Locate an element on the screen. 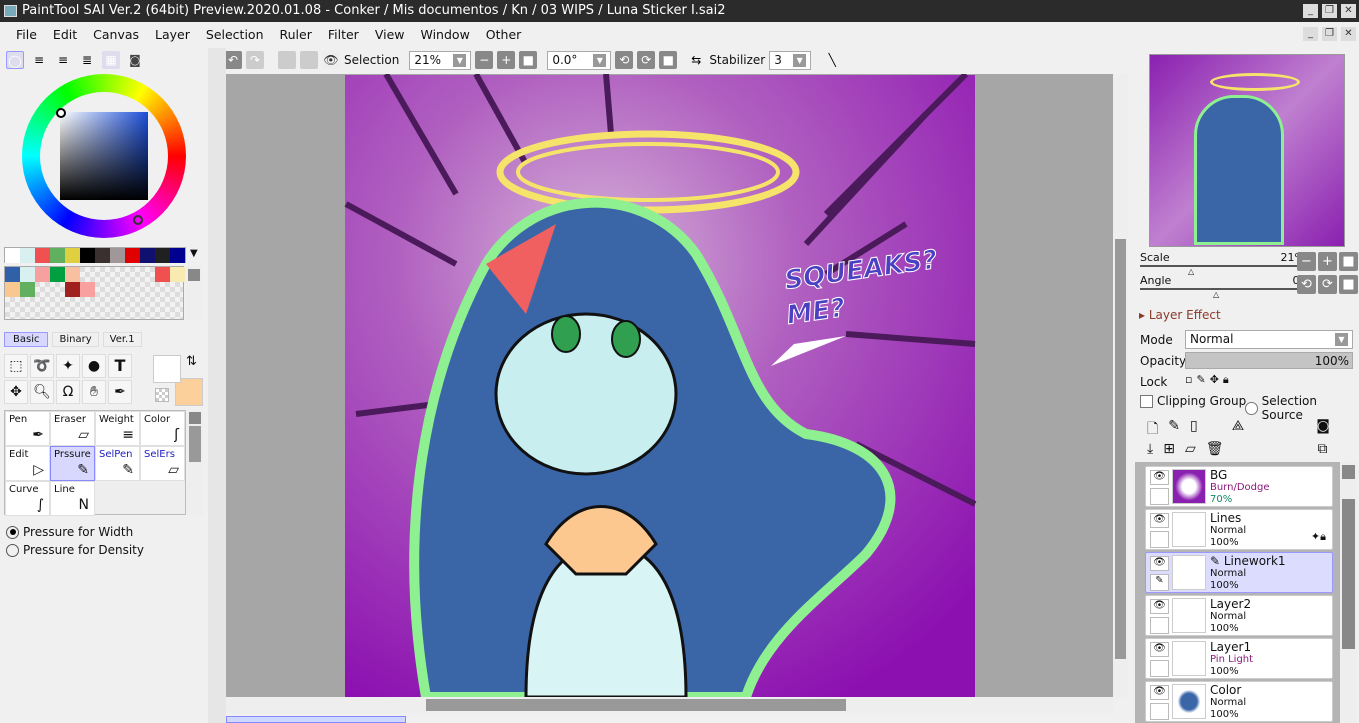 This screenshot has height=723, width=1359. rotate-right-button: ⟳ is located at coordinates (646, 60).